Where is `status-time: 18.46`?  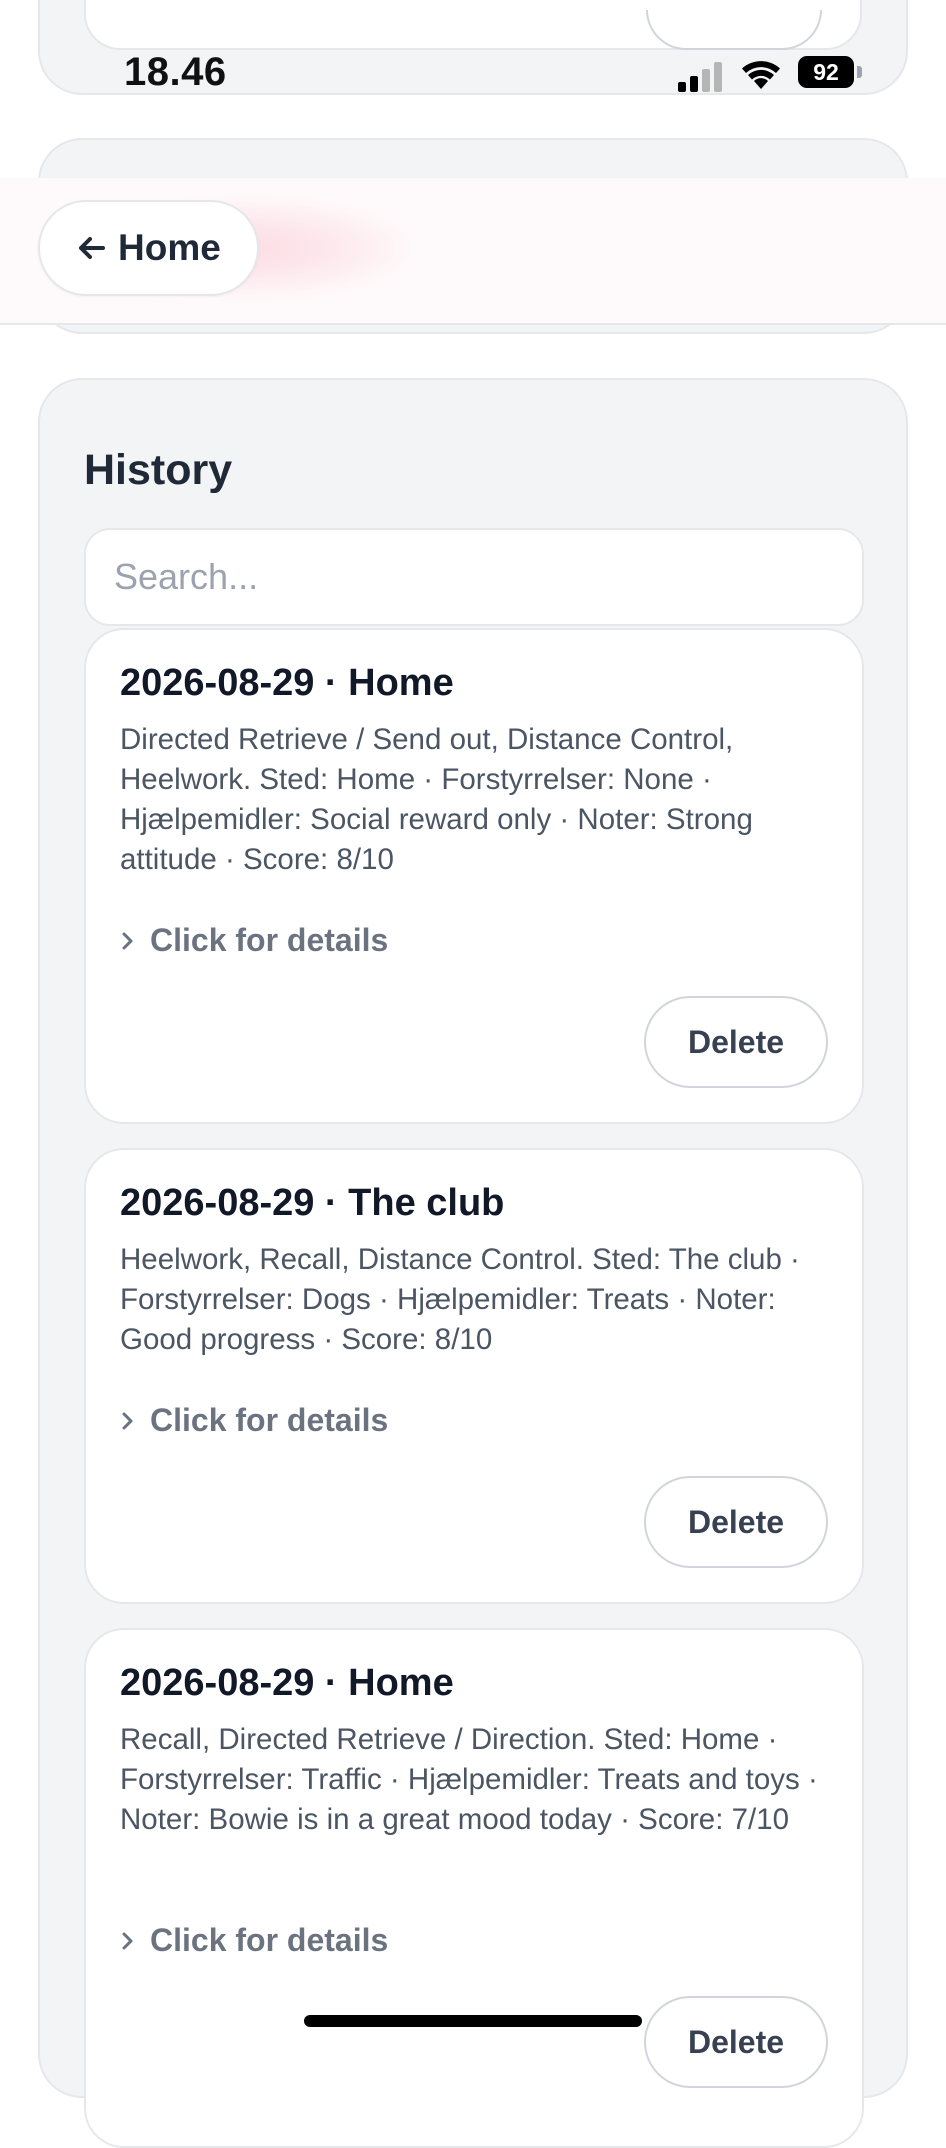 status-time: 18.46 is located at coordinates (175, 72).